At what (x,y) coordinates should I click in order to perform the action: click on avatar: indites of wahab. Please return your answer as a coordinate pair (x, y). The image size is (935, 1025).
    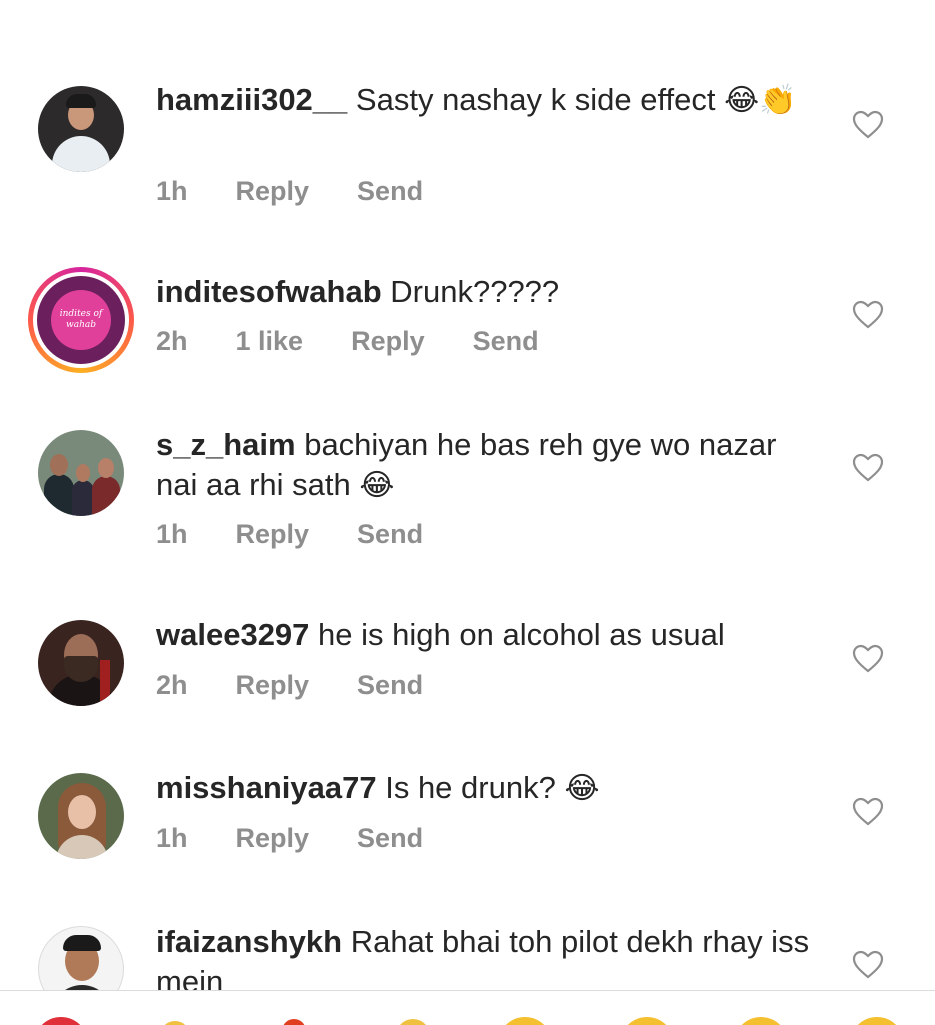
    Looking at the image, I should click on (81, 320).